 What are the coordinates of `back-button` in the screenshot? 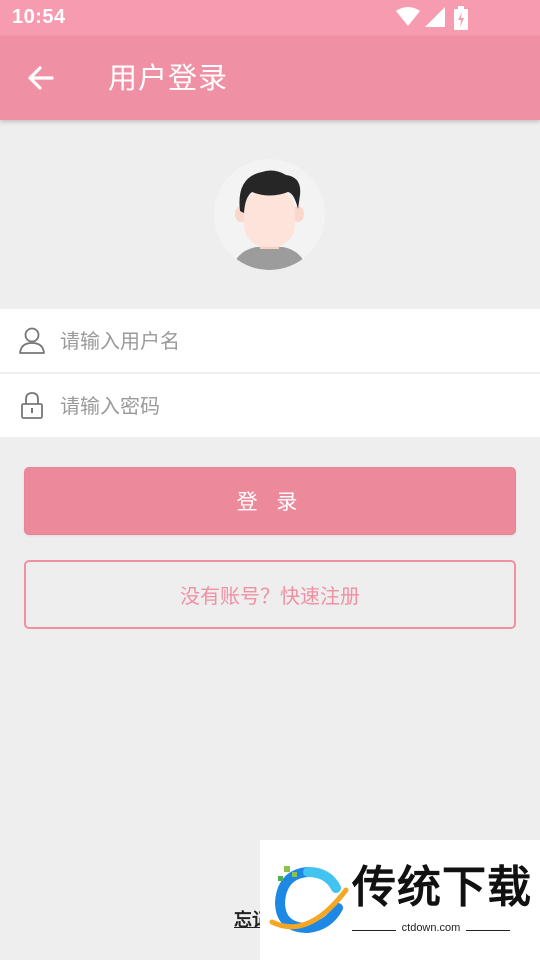 It's located at (42, 78).